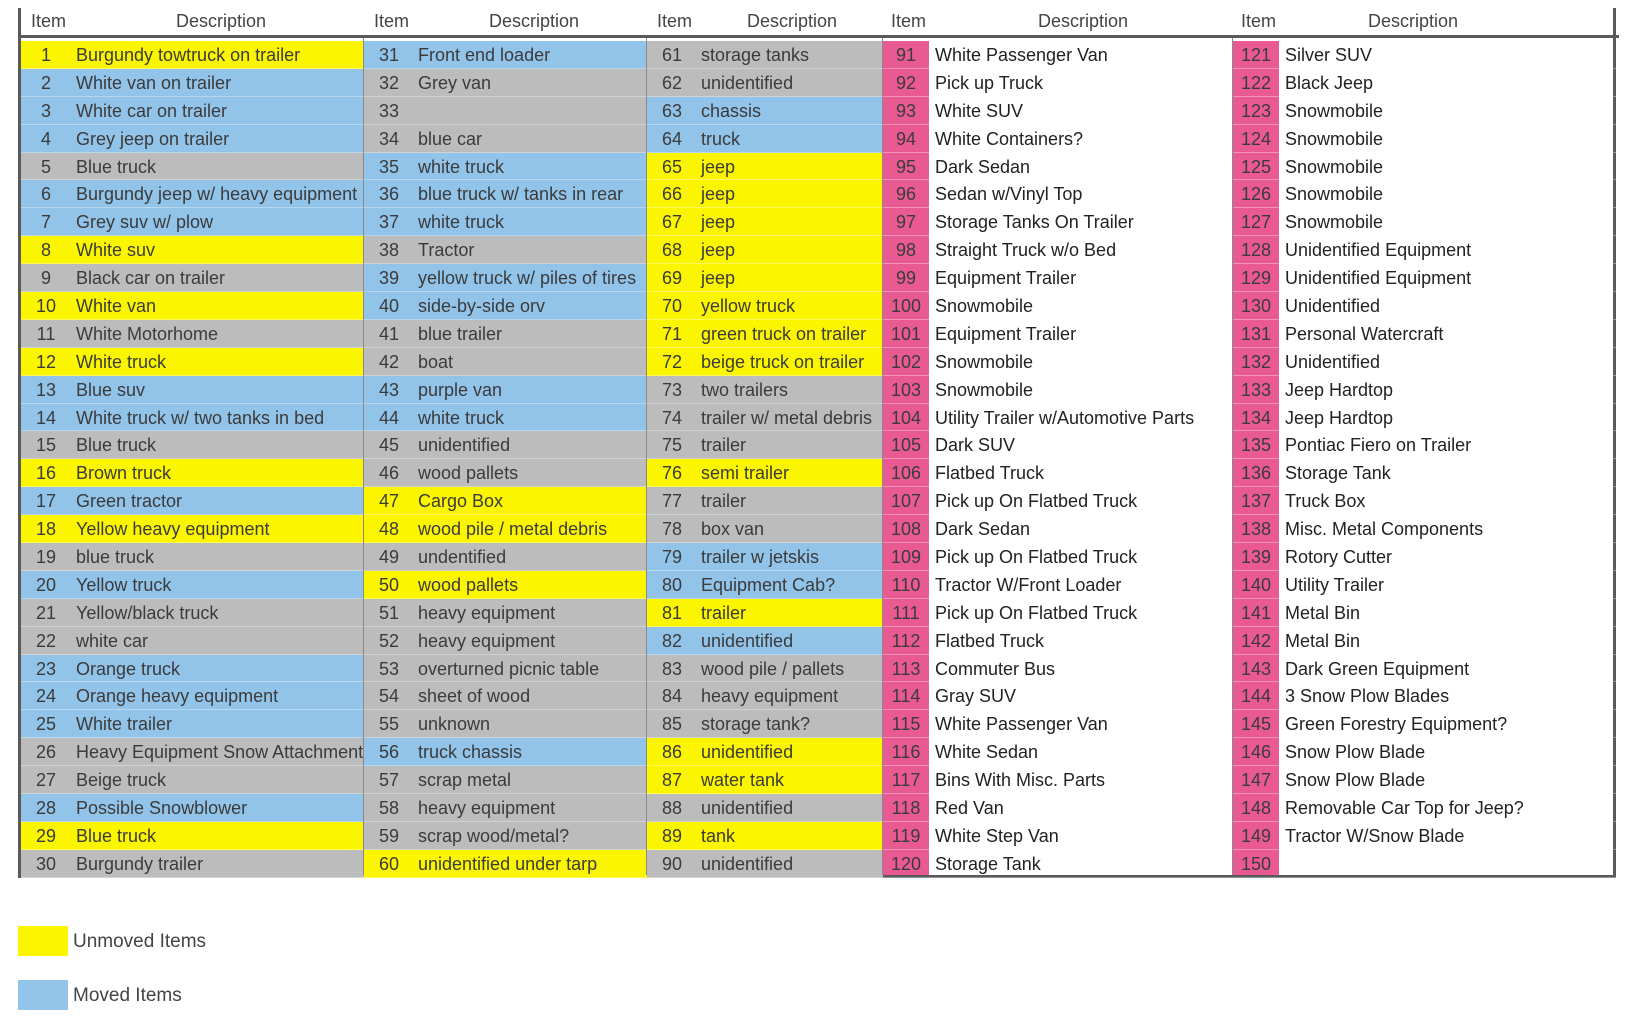  Describe the element at coordinates (389, 194) in the screenshot. I see `item-number: 36` at that location.